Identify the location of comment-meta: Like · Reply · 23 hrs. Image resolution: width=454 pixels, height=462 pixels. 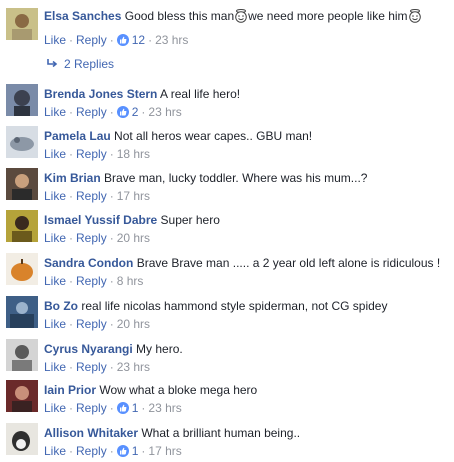
(97, 367).